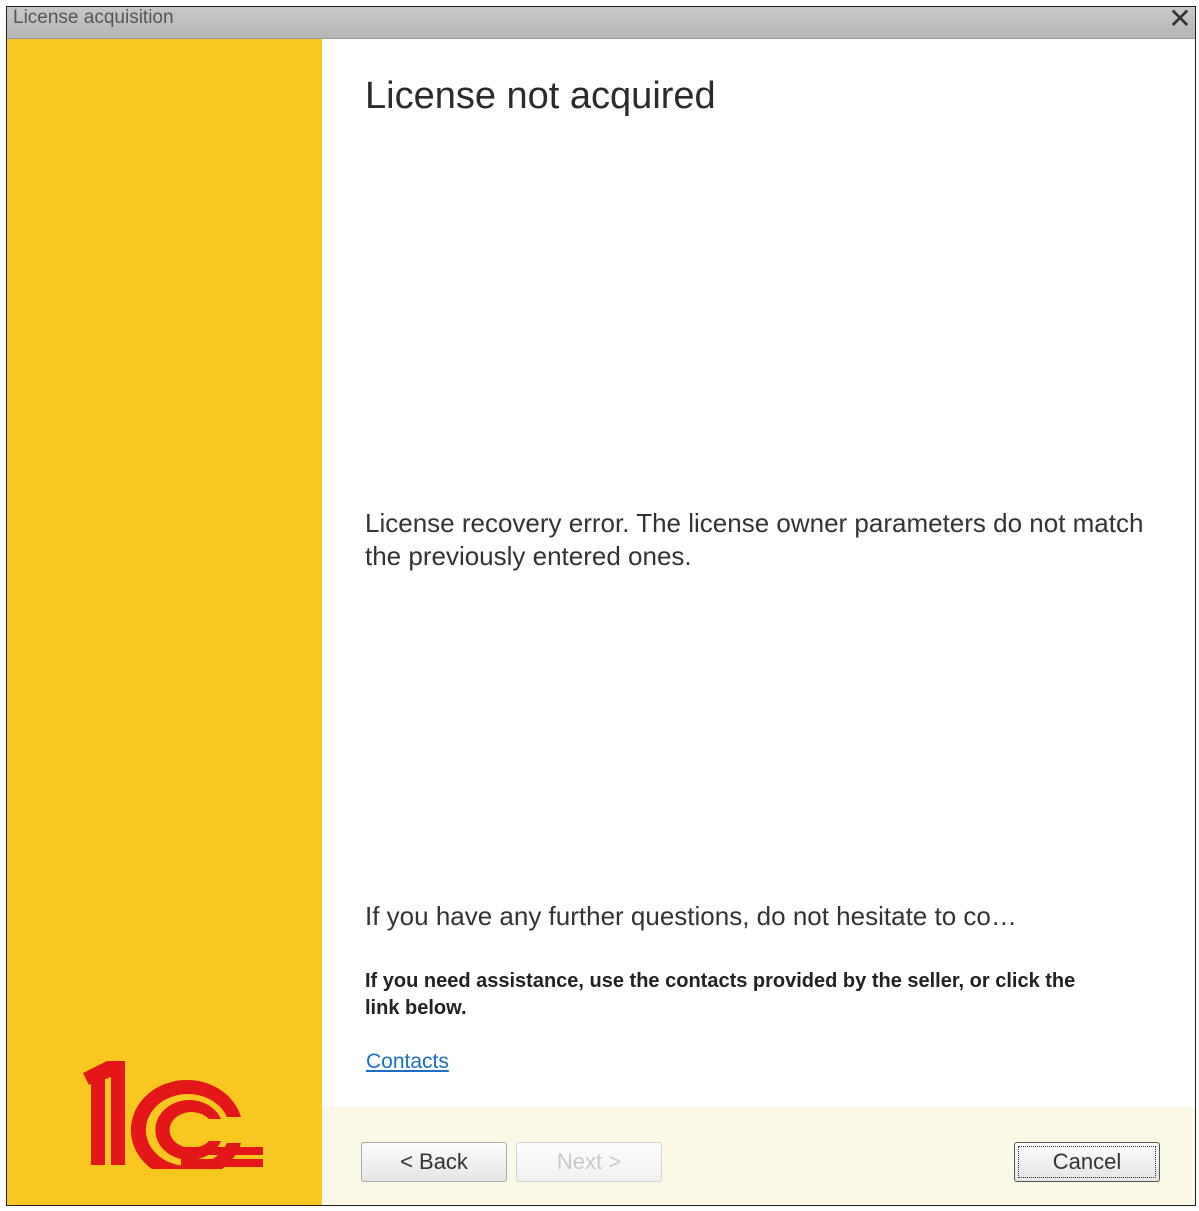 This screenshot has height=1211, width=1199. Describe the element at coordinates (540, 96) in the screenshot. I see `page-title: License not acquired` at that location.